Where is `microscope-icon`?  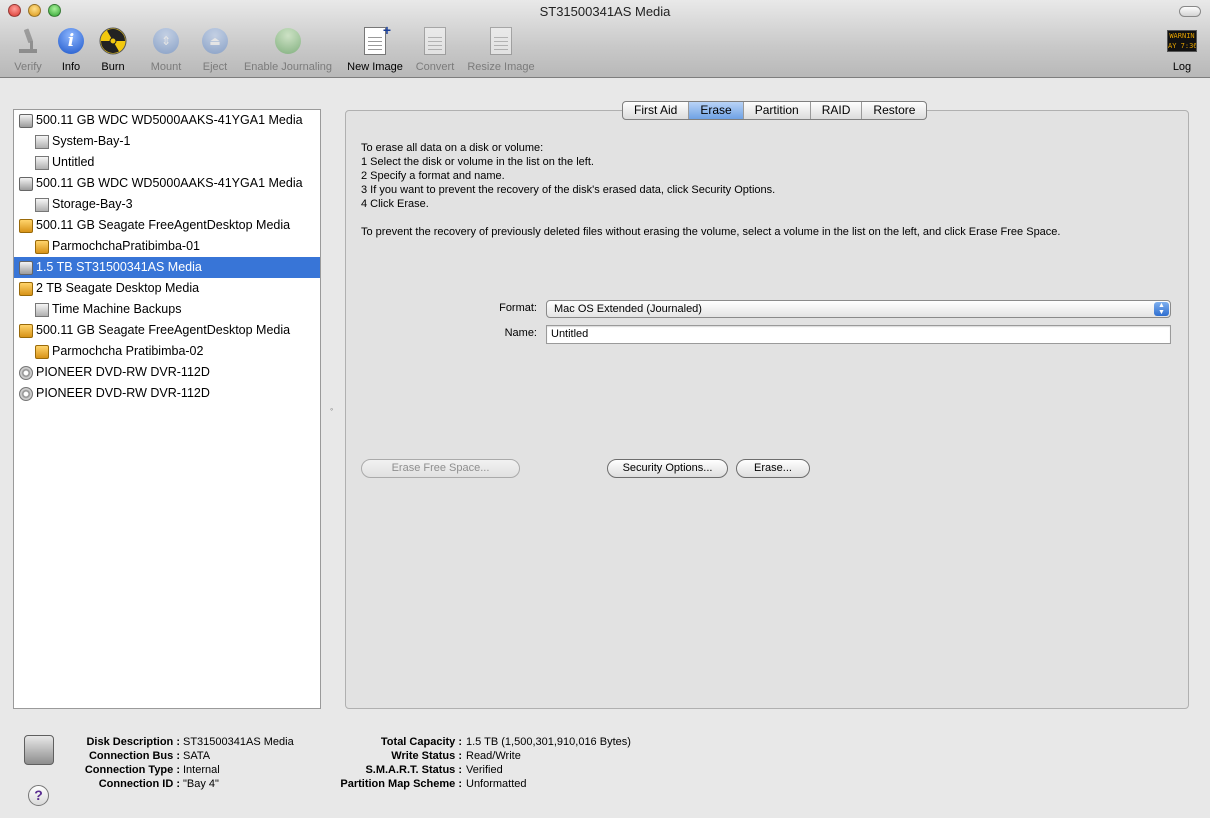 microscope-icon is located at coordinates (28, 41).